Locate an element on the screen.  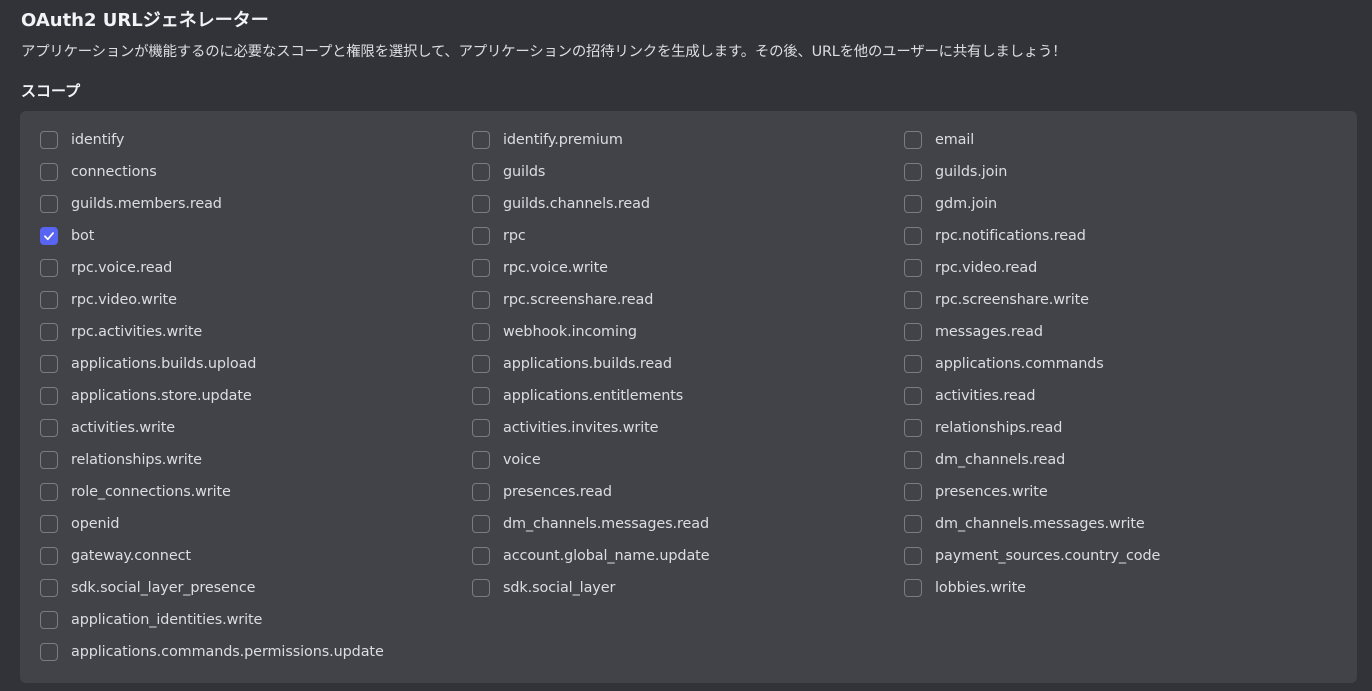
scope-item-bot: bot is located at coordinates (256, 236).